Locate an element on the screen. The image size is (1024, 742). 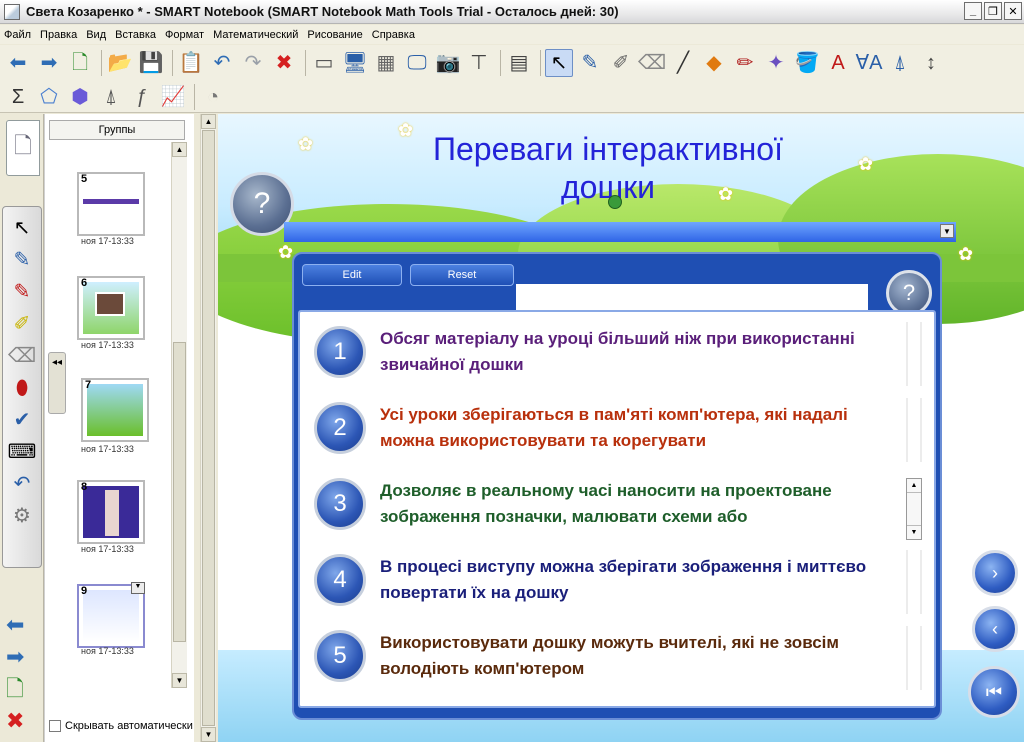
3d-shape-icon: ⬢ is located at coordinates (80, 97).